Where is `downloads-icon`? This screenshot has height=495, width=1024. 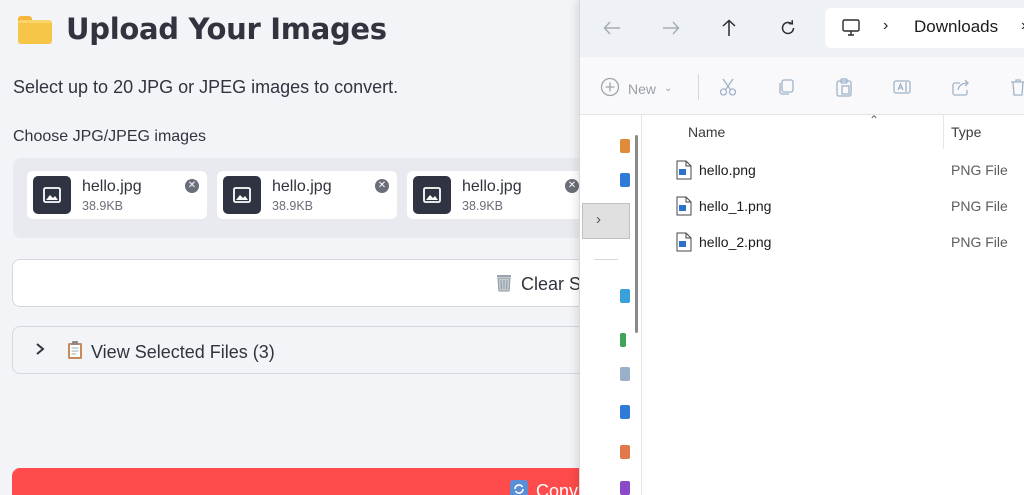 downloads-icon is located at coordinates (623, 340).